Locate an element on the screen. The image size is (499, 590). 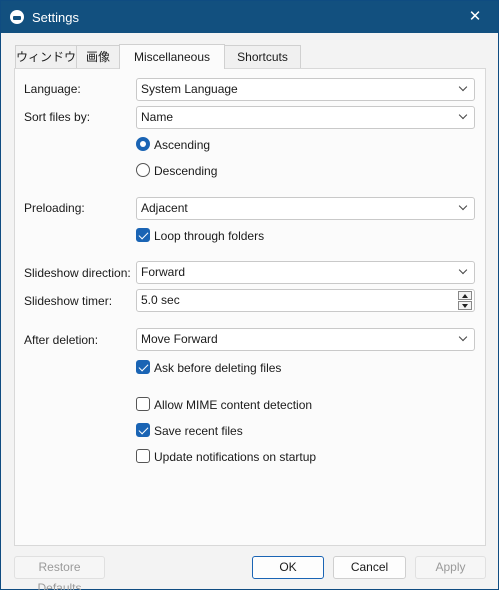
mime-detection-checkbox is located at coordinates (143, 404).